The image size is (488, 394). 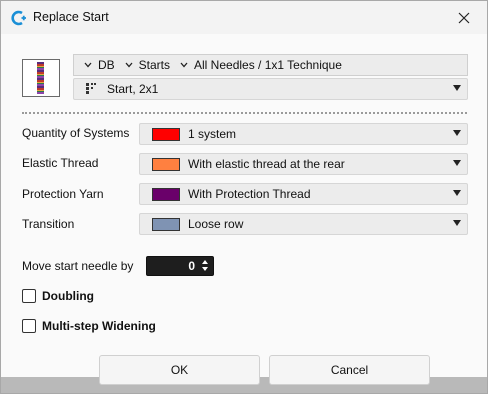 What do you see at coordinates (249, 194) in the screenshot?
I see `protection-yarn-value: With Protection Thread` at bounding box center [249, 194].